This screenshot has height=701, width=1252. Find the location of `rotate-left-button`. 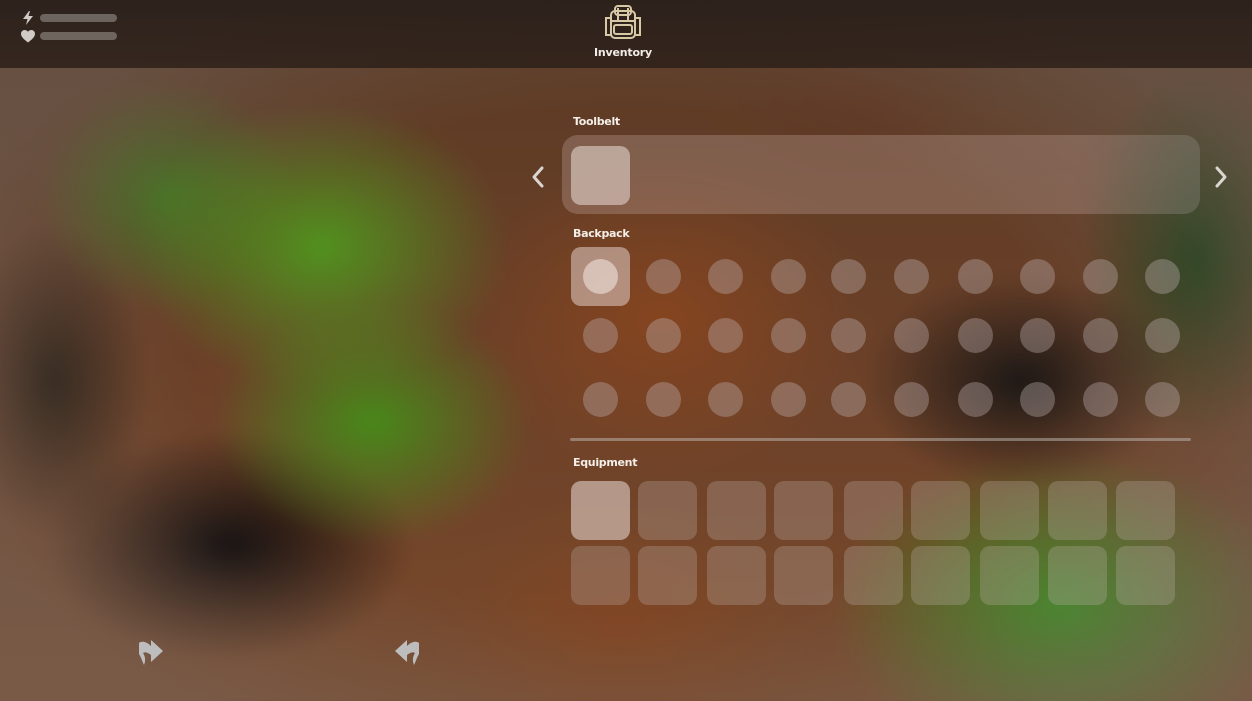

rotate-left-button is located at coordinates (407, 652).